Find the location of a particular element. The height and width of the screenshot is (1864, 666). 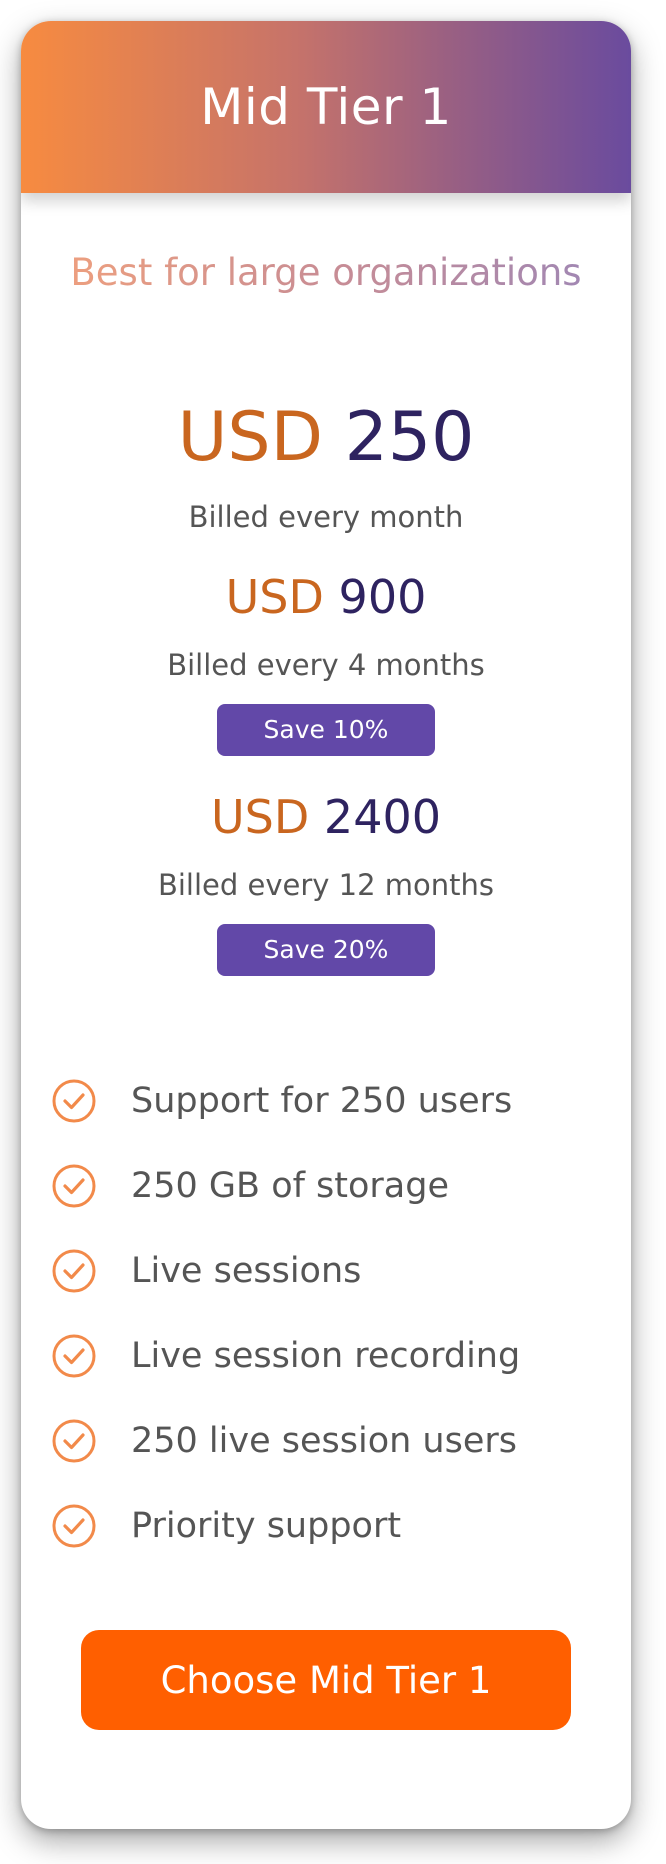

choose-plan-button: Choose Mid Tier 1 is located at coordinates (326, 1680).